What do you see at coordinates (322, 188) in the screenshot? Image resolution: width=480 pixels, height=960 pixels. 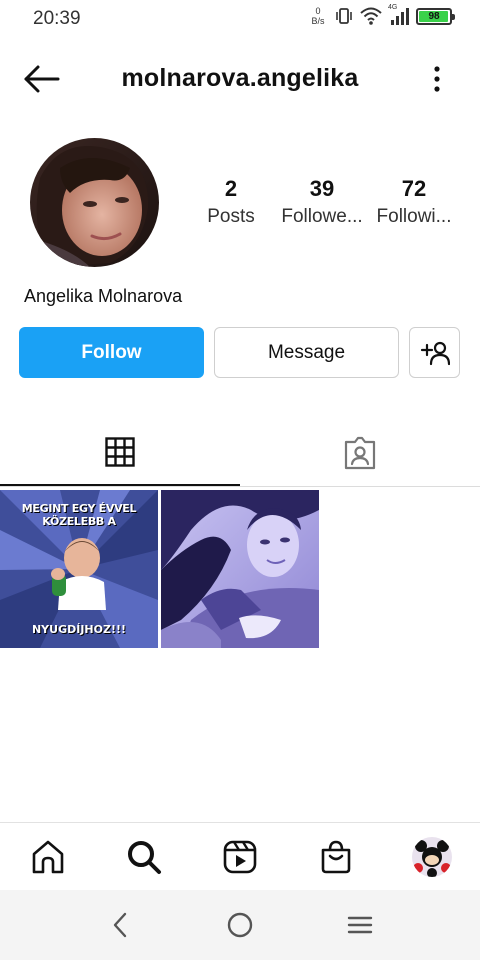 I see `stat-followers-count: 39` at bounding box center [322, 188].